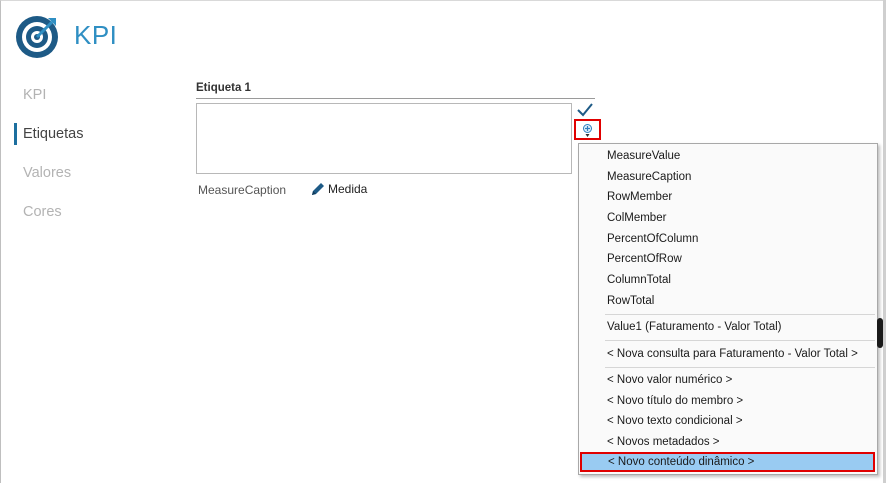 This screenshot has width=886, height=483. I want to click on menu-item-novo-texto-condicional: < Novo texto condicional >, so click(728, 421).